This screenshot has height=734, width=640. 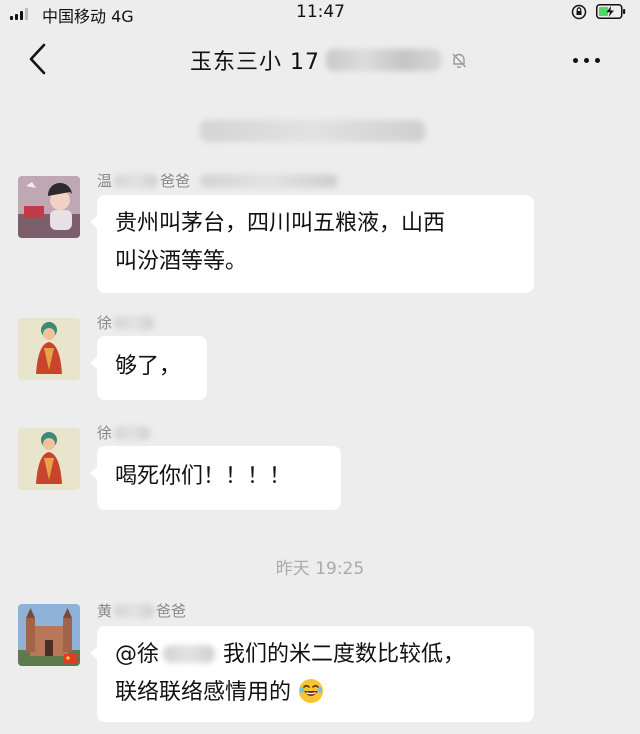 What do you see at coordinates (344, 654) in the screenshot?
I see `message-text: 我们的米二度数比较低，` at bounding box center [344, 654].